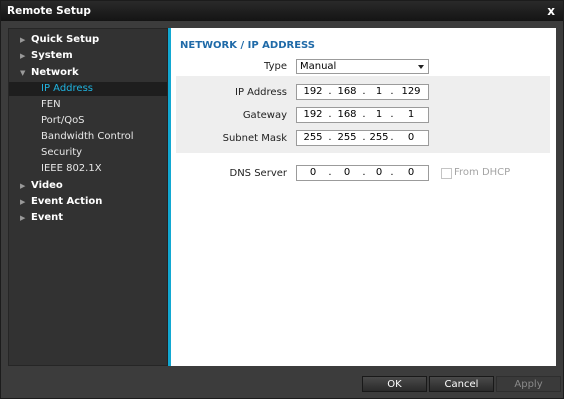  I want to click on gateway-field: 192 . 168 . 1 . 1, so click(362, 115).